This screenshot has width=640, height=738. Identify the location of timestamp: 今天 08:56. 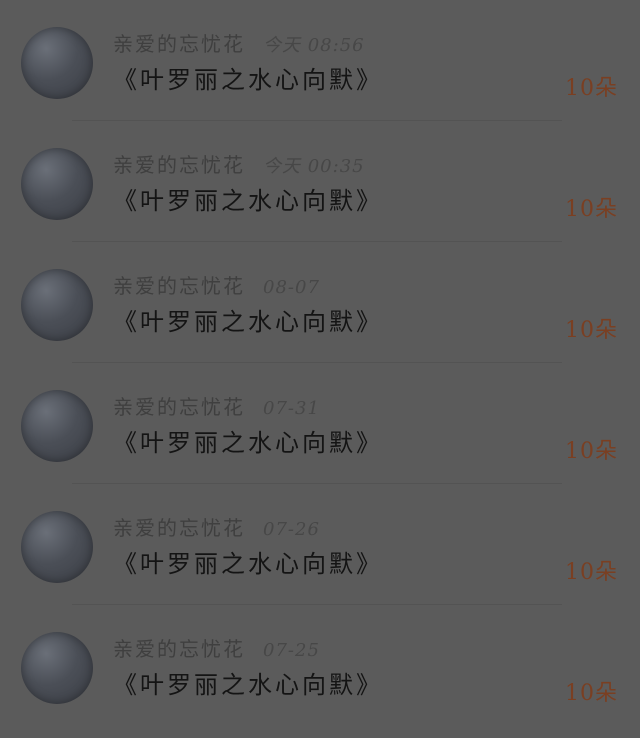
(314, 45).